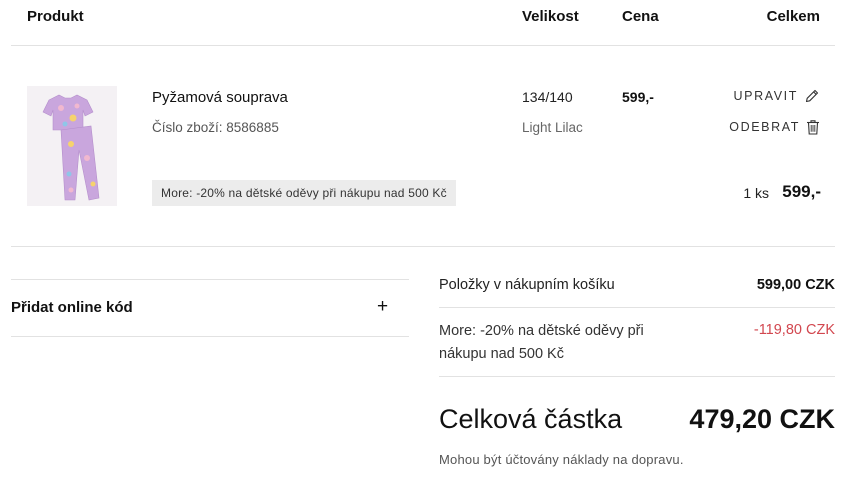 This screenshot has width=845, height=489. Describe the element at coordinates (794, 330) in the screenshot. I see `summary-discount-value: -119,80 CZK` at that location.